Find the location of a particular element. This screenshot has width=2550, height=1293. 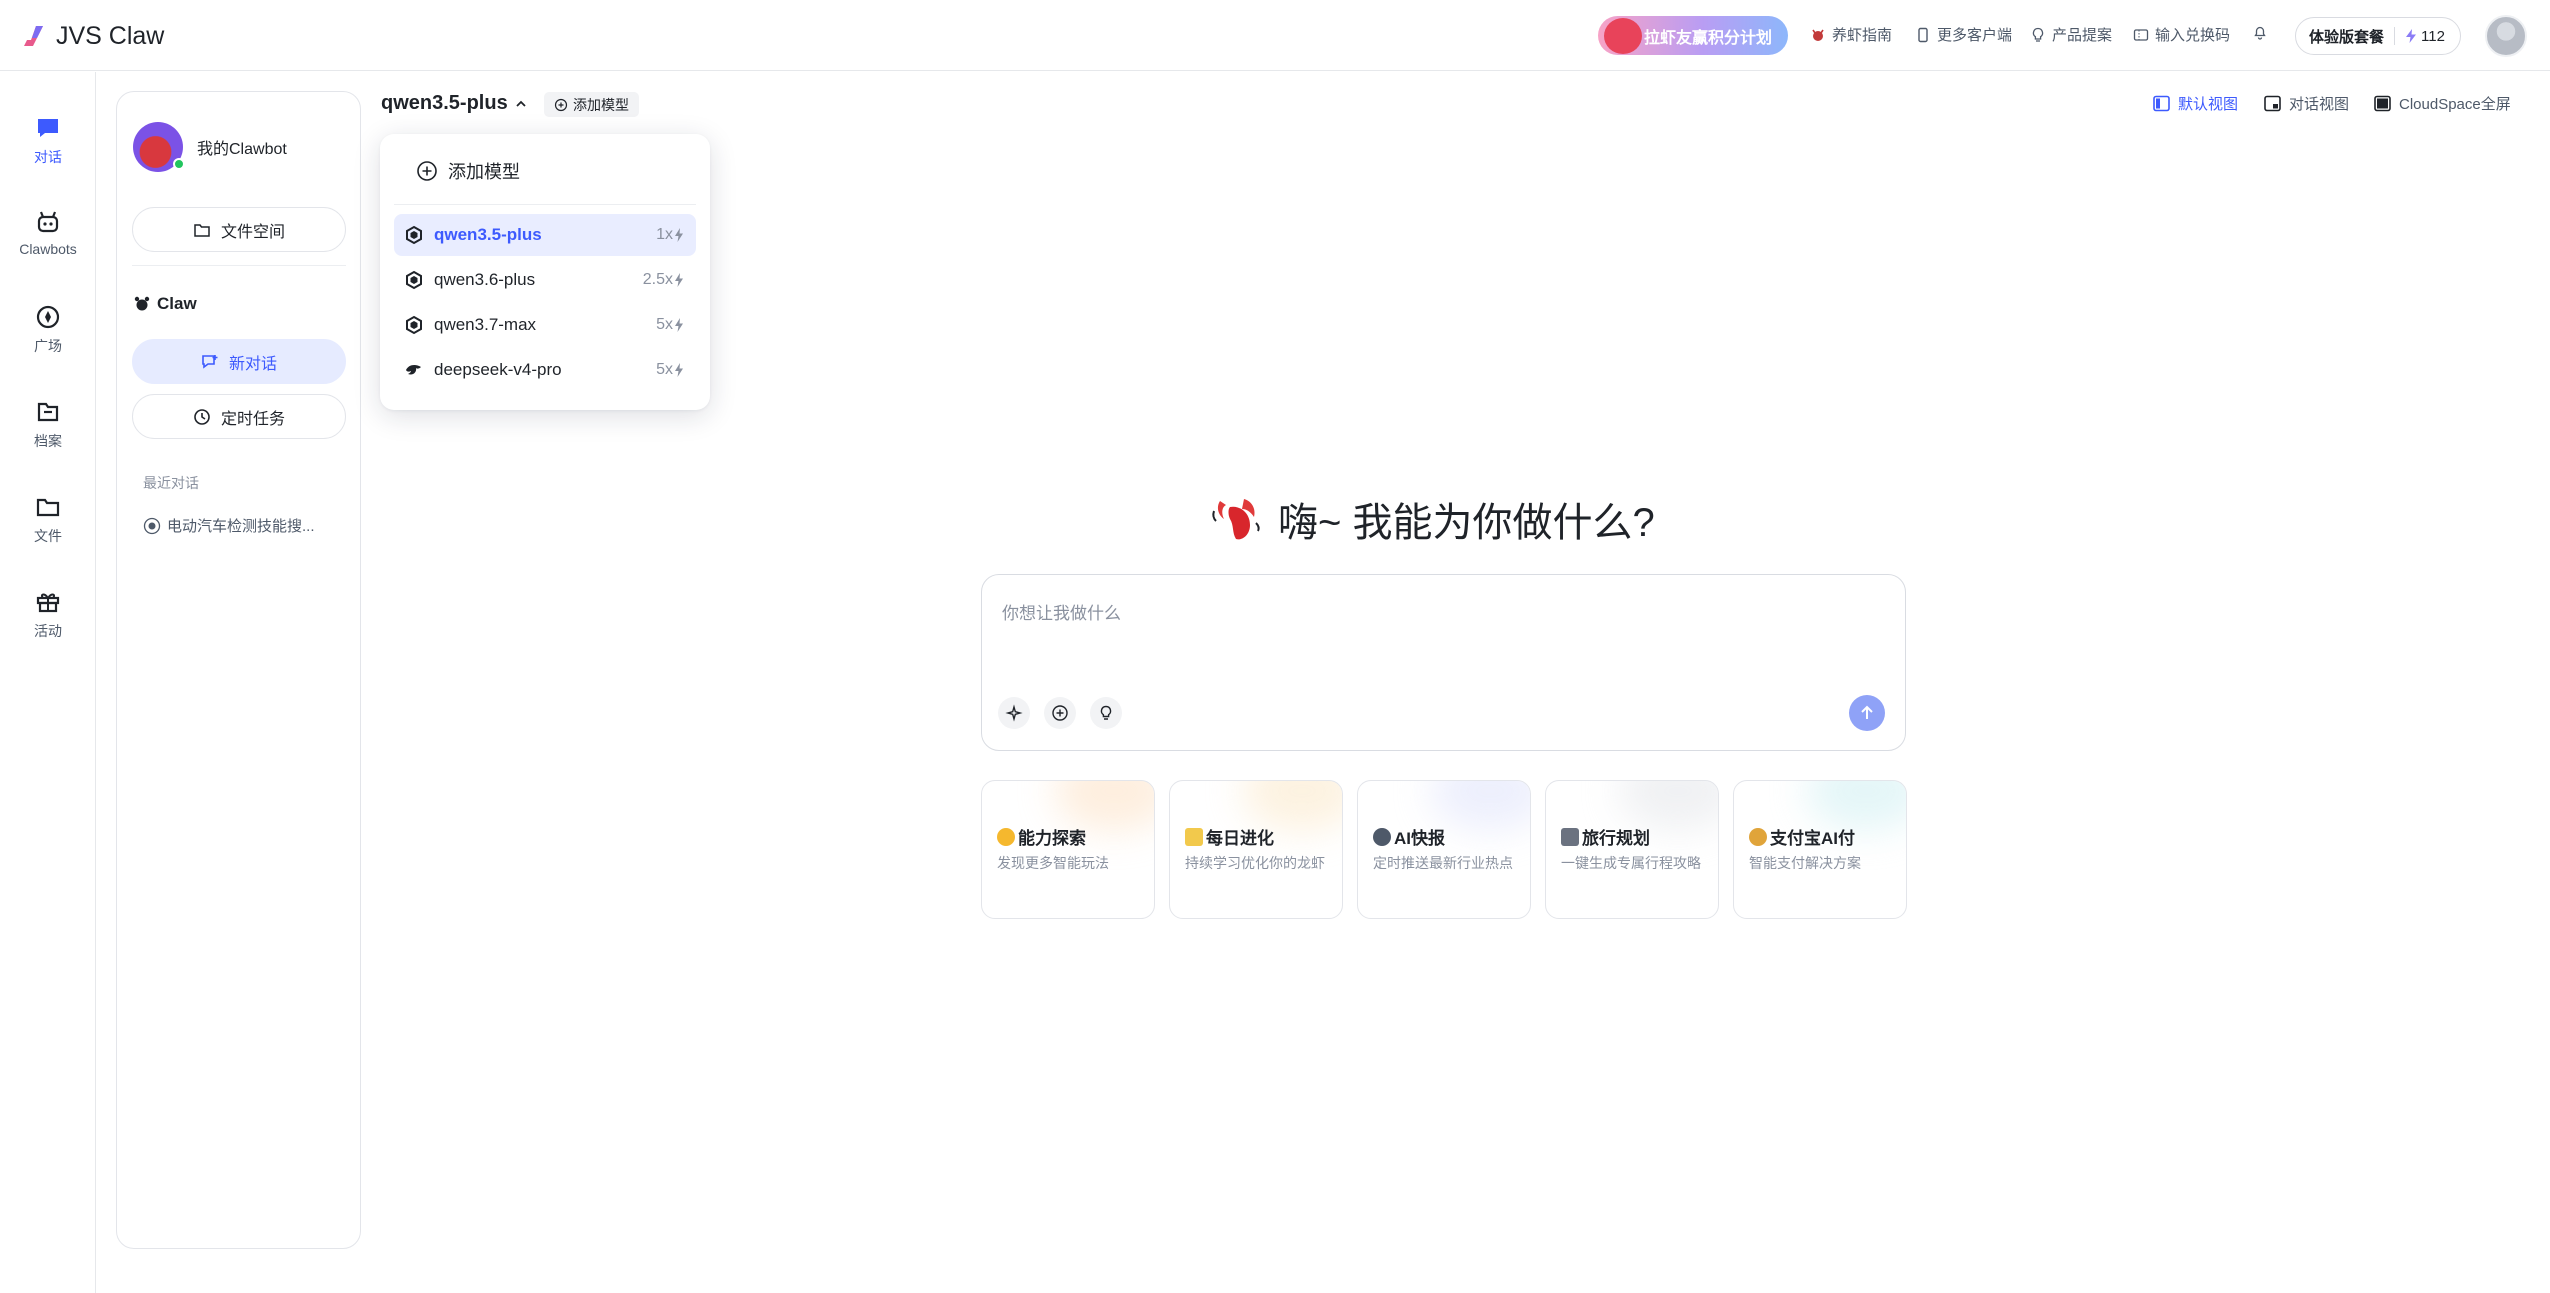

clipboard-emoji-icon is located at coordinates (1570, 836).